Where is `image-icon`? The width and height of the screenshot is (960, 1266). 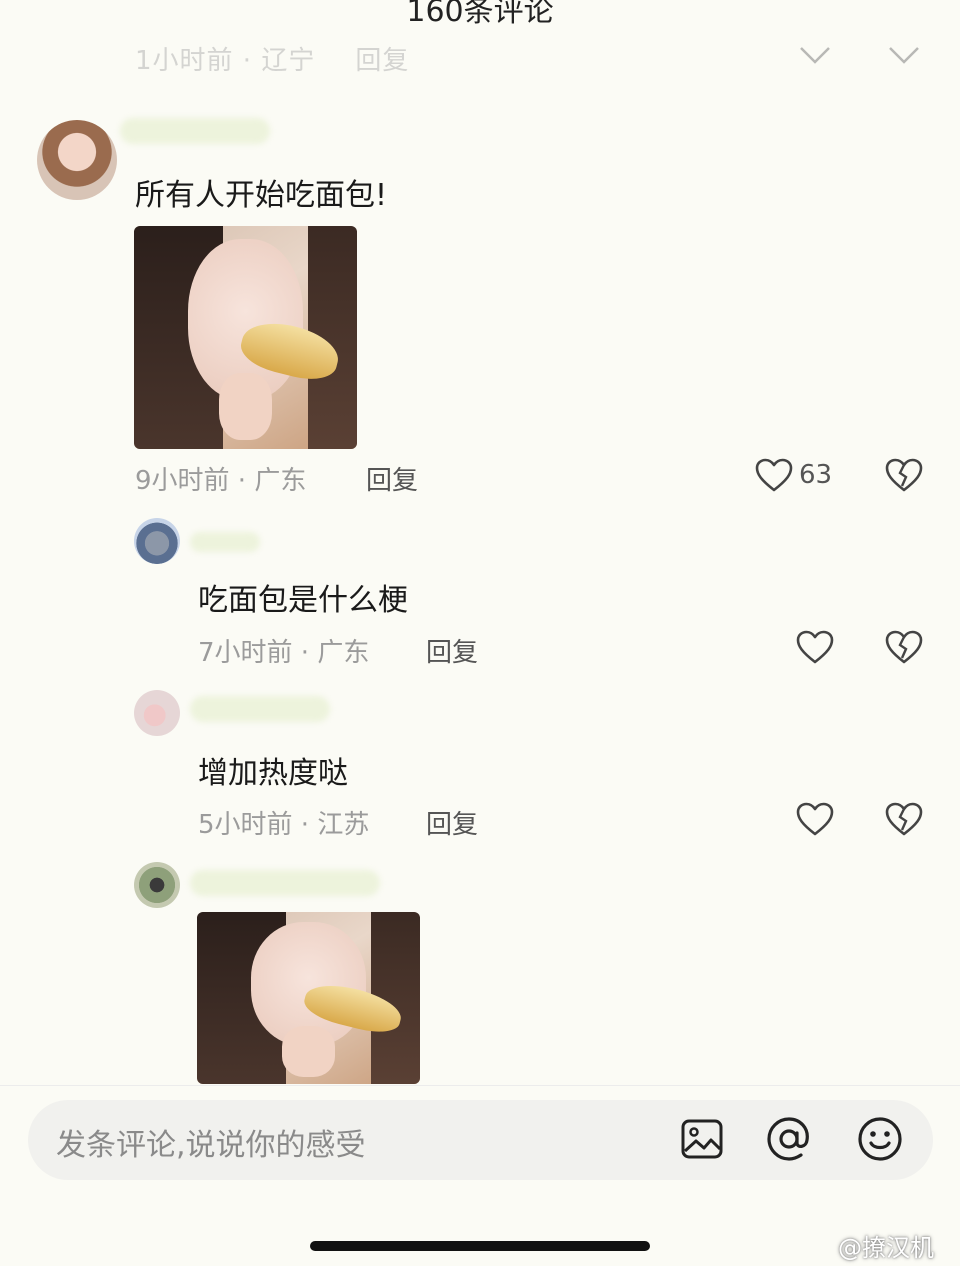
image-icon is located at coordinates (702, 1139).